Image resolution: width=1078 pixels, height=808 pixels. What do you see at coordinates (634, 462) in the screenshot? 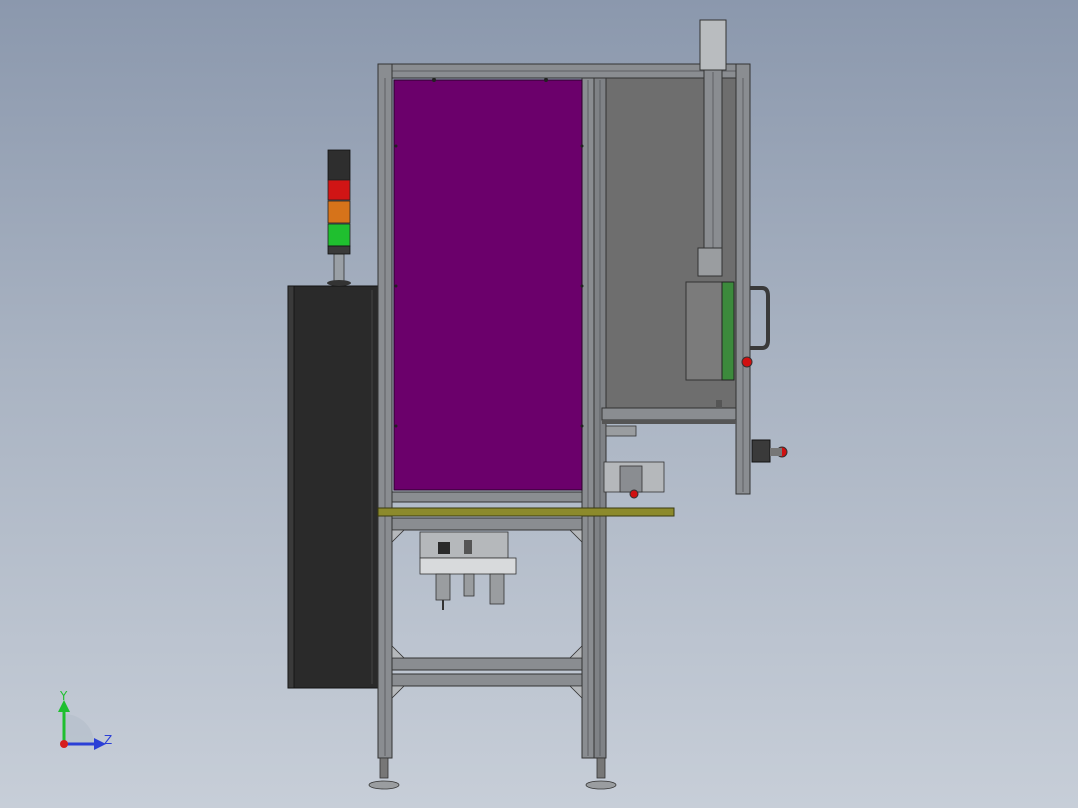
I see `gripper-mechanism` at bounding box center [634, 462].